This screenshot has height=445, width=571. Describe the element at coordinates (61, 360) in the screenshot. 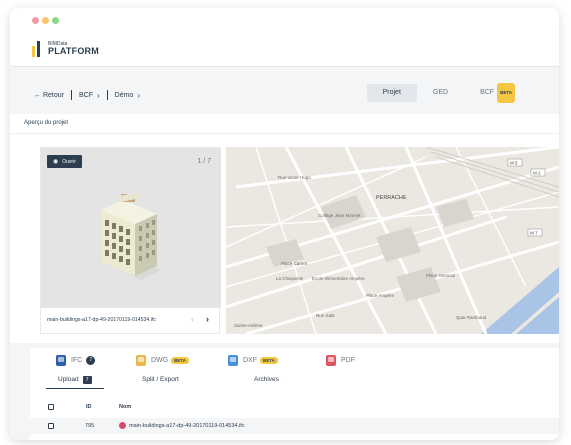

I see `ifc-file-icon` at that location.